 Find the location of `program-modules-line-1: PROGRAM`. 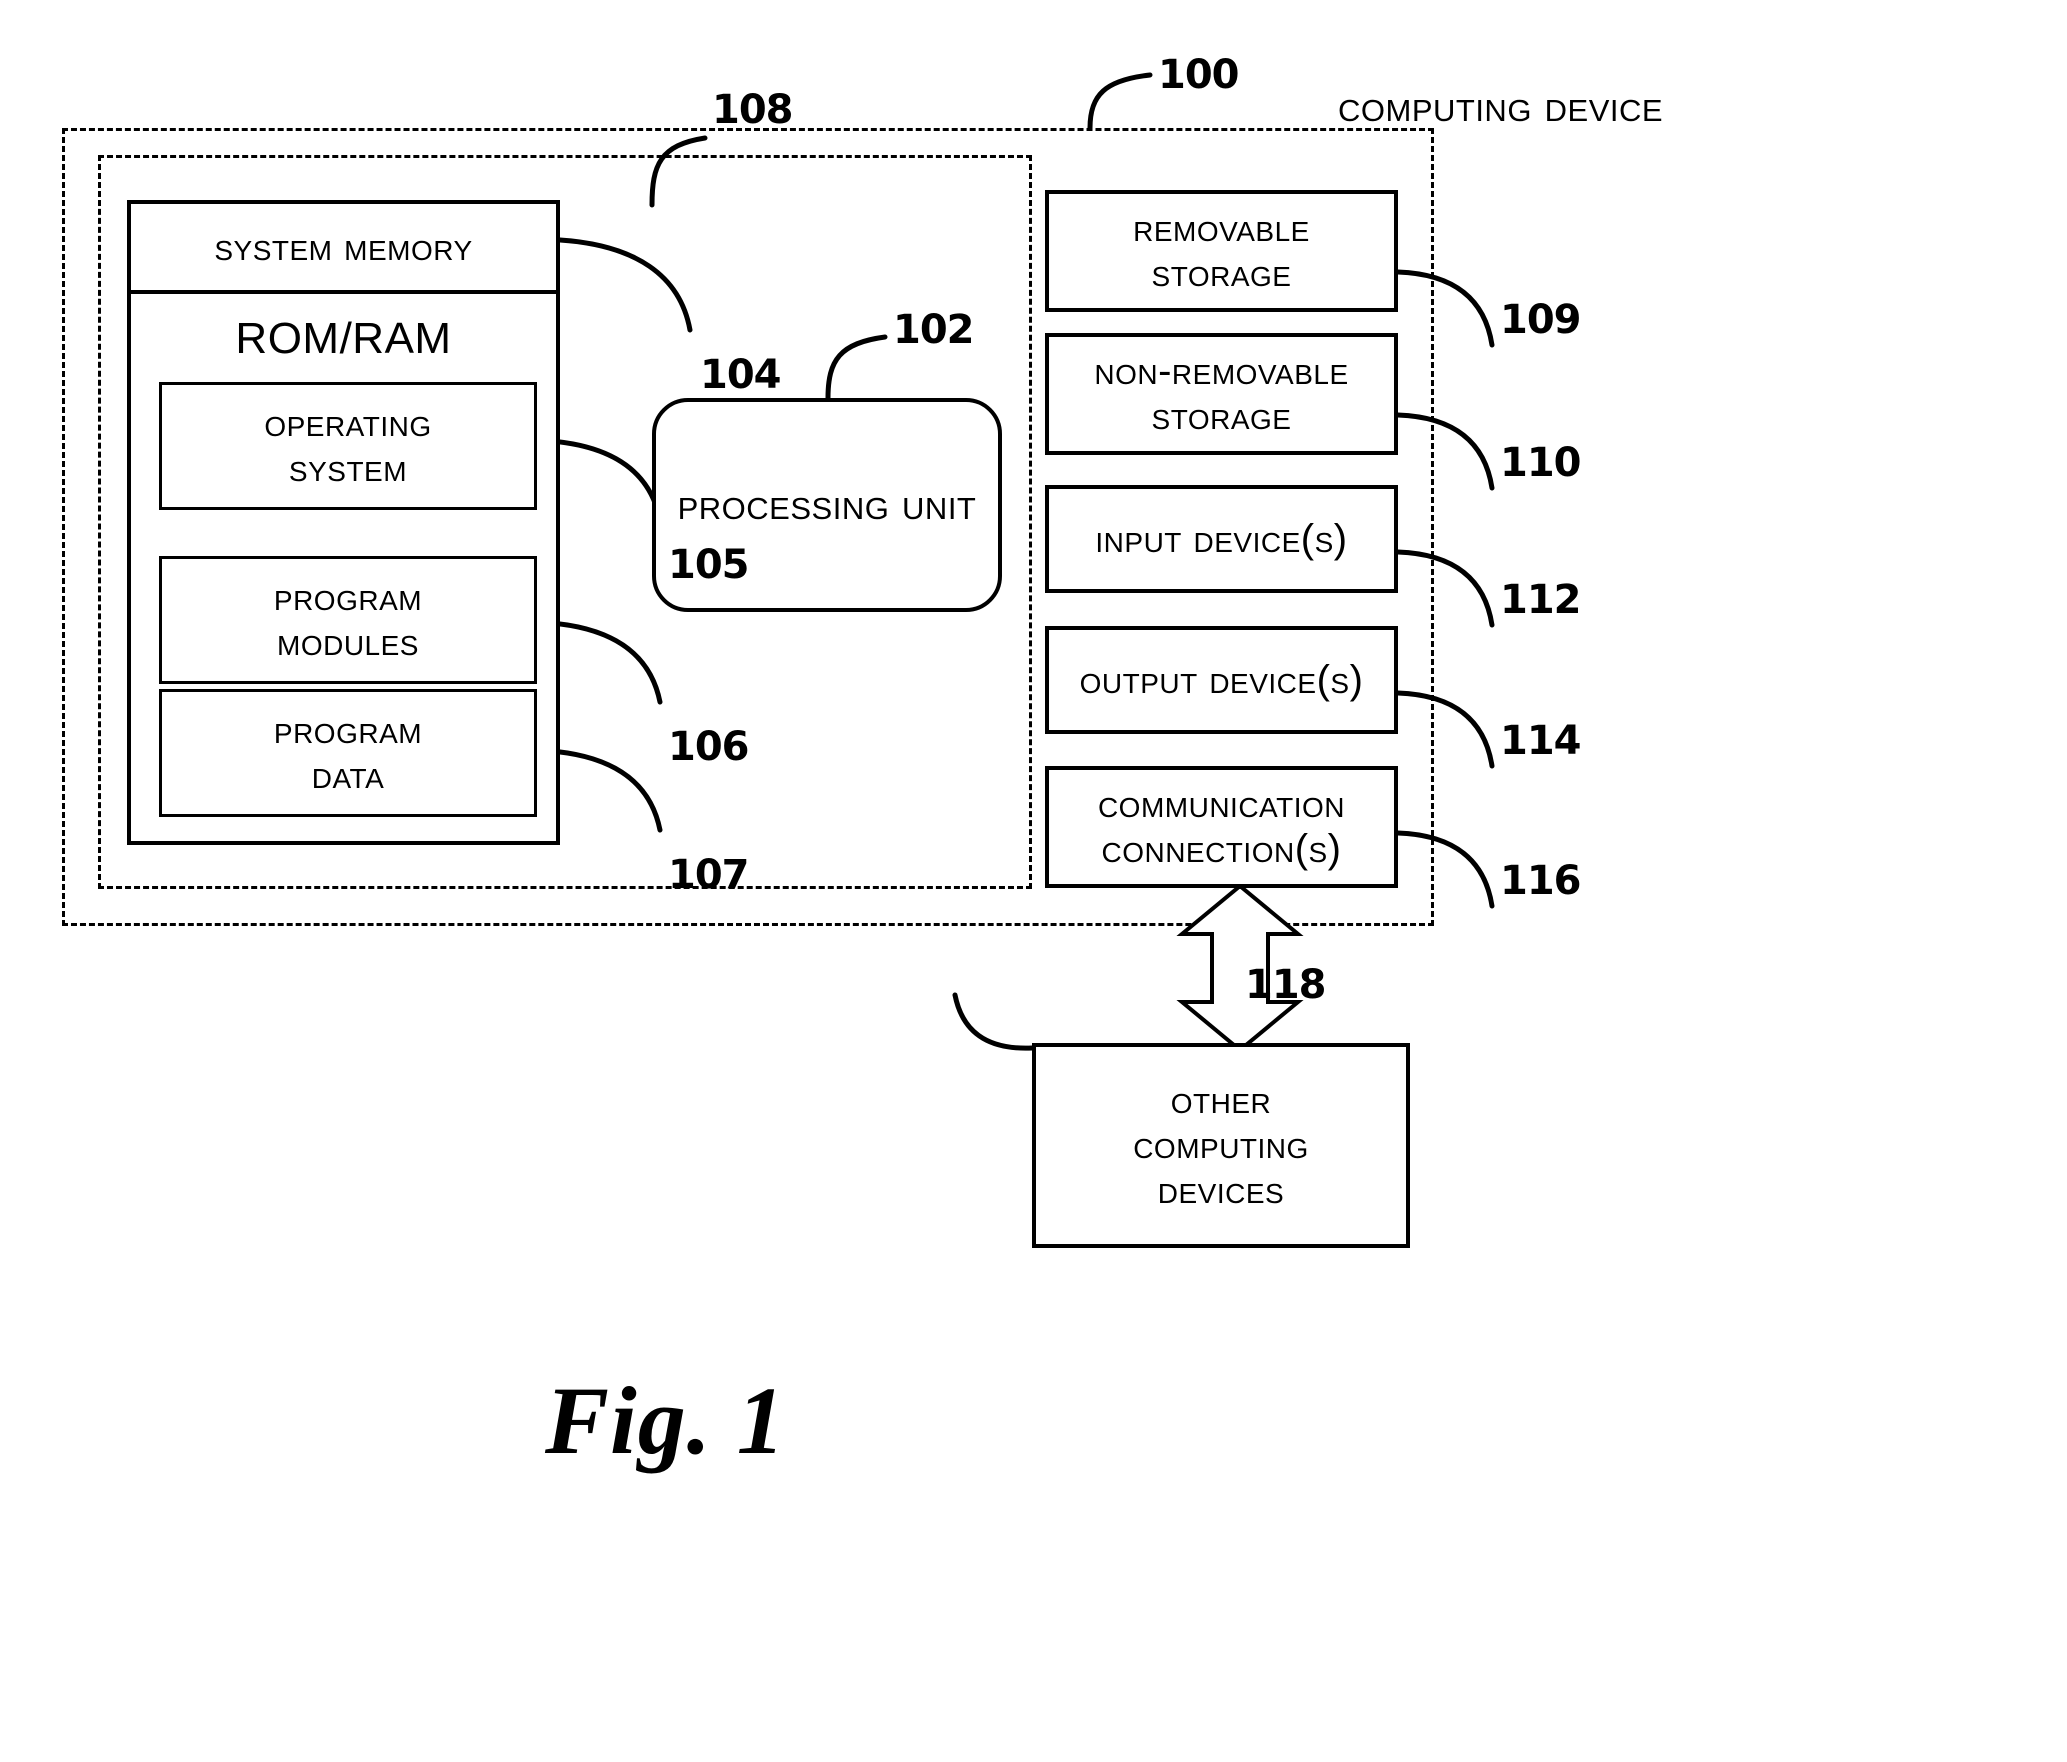

program-modules-line-1: PROGRAM is located at coordinates (348, 597).